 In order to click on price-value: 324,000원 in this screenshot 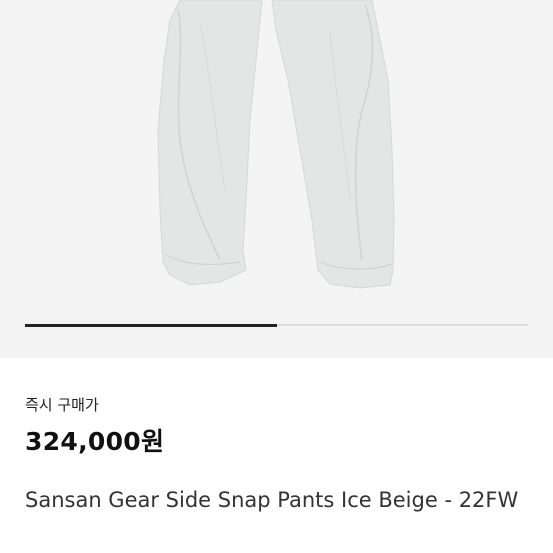, I will do `click(95, 441)`.